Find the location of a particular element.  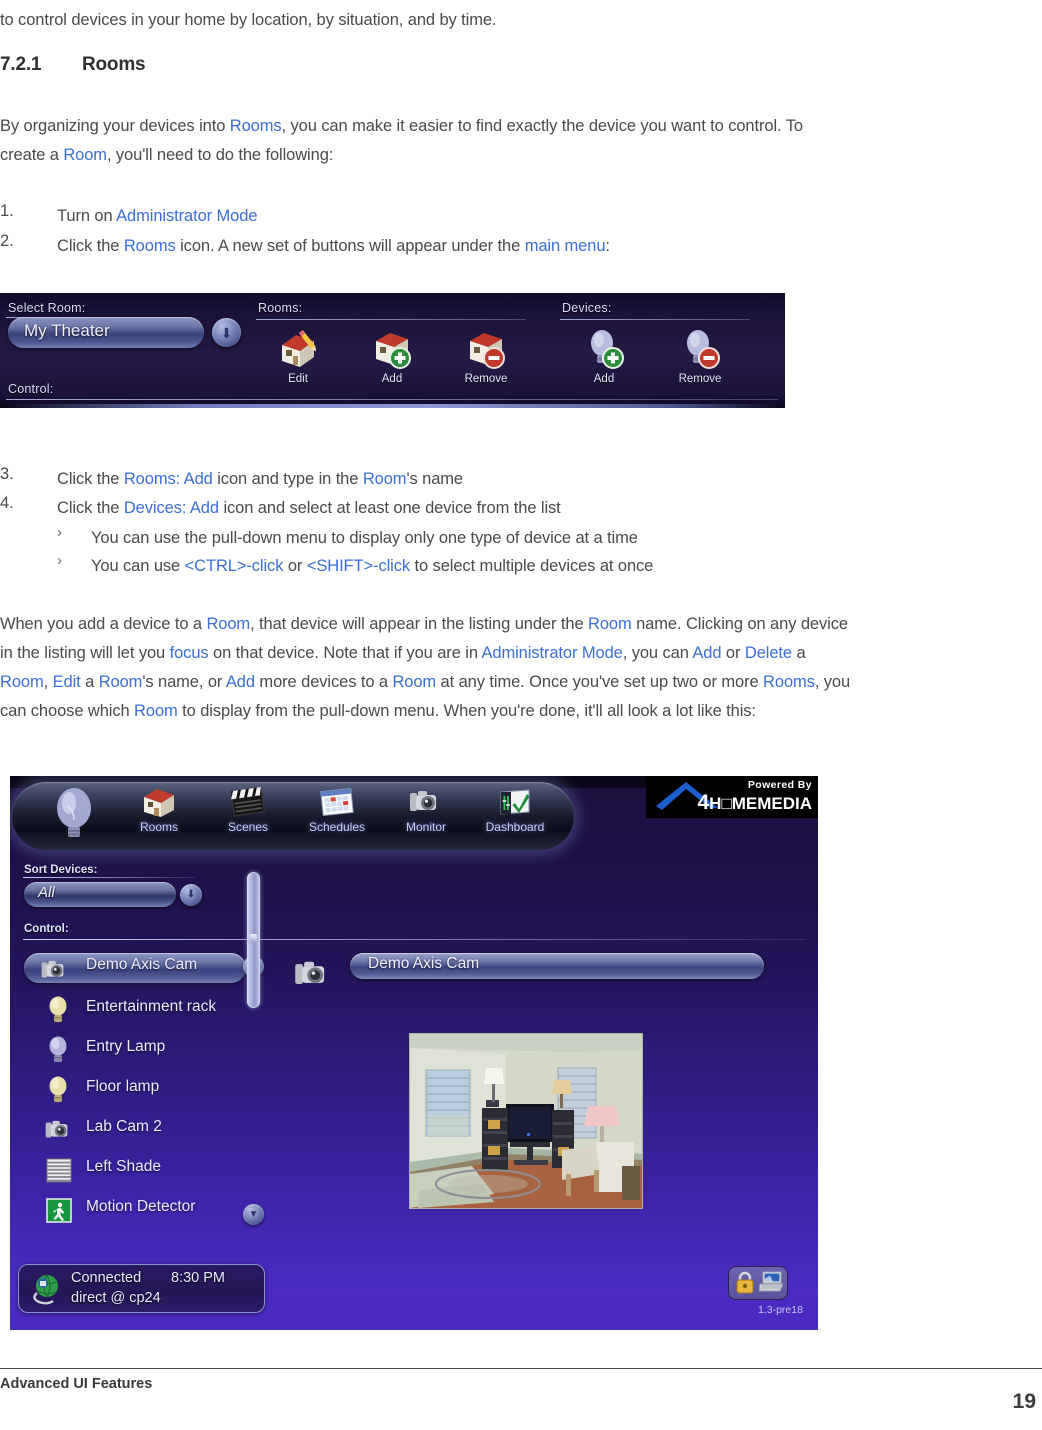

detail-title: Demo Axis Cam is located at coordinates (424, 963).